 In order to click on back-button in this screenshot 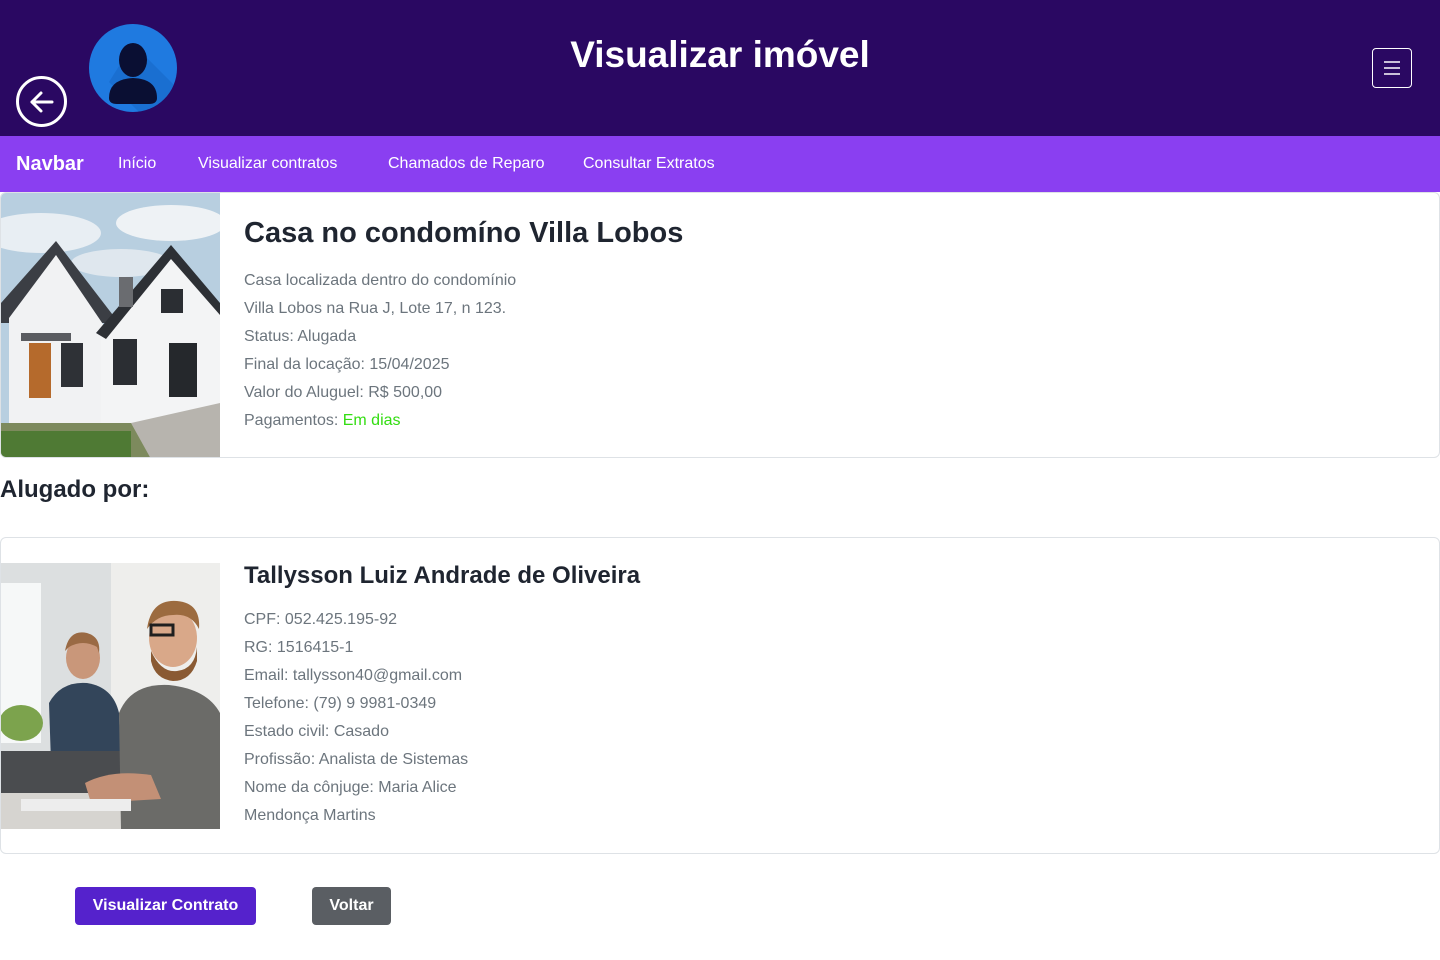, I will do `click(41, 101)`.